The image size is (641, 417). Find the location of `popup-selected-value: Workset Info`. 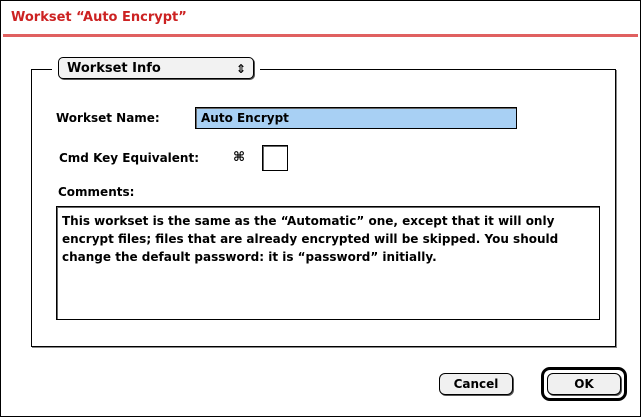

popup-selected-value: Workset Info is located at coordinates (114, 68).